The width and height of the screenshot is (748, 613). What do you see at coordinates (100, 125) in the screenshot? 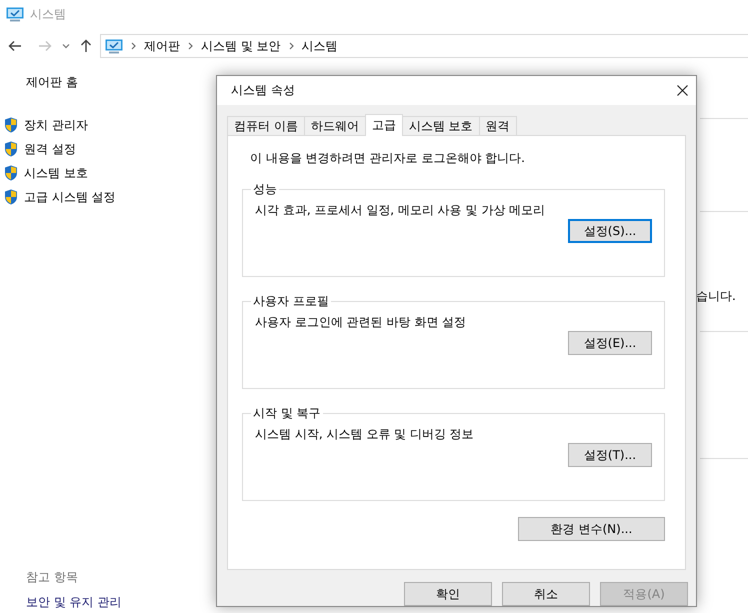
I see `sidebar-link: 장치 관리자` at bounding box center [100, 125].